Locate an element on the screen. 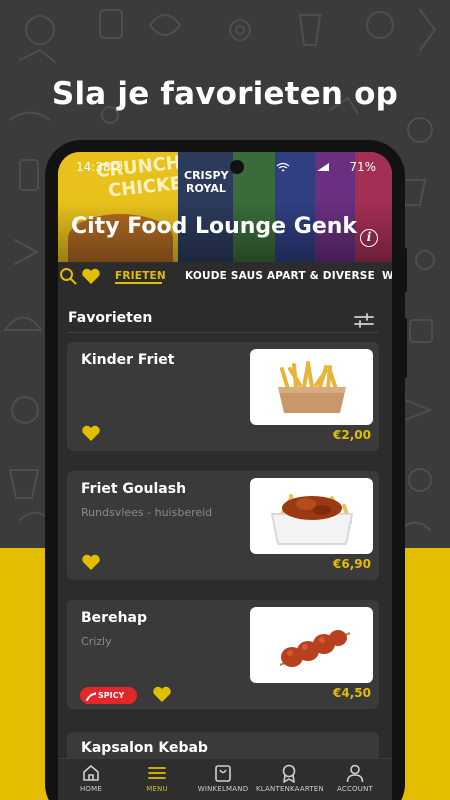 Image resolution: width=450 pixels, height=800 pixels. item-name: Friet Goulash is located at coordinates (134, 489).